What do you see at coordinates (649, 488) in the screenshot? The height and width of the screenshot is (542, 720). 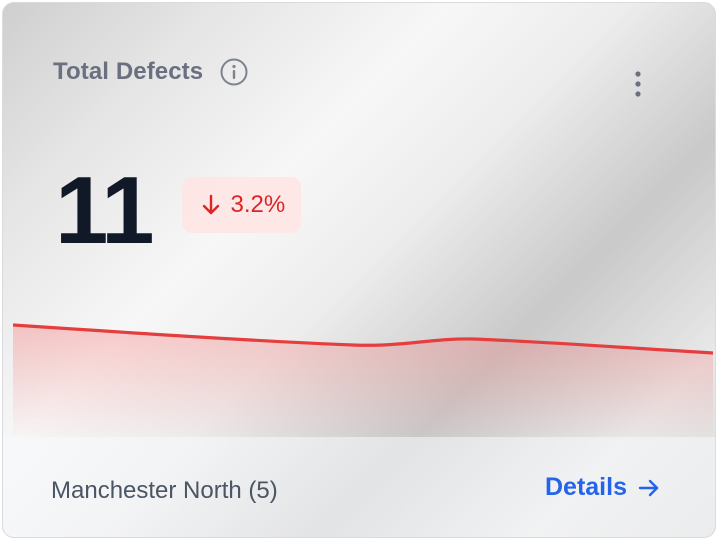 I see `arrow-right-icon` at bounding box center [649, 488].